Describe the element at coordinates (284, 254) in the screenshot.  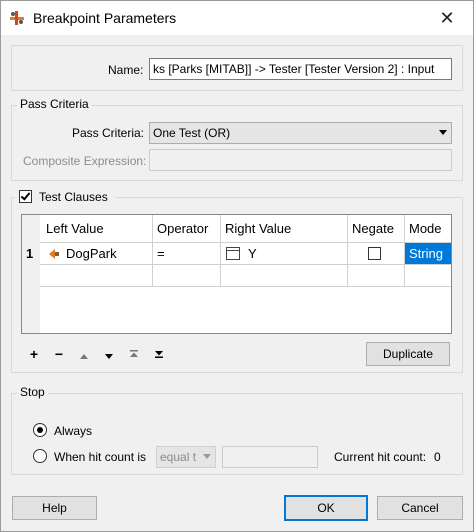
I see `right-value-cell: Y` at that location.